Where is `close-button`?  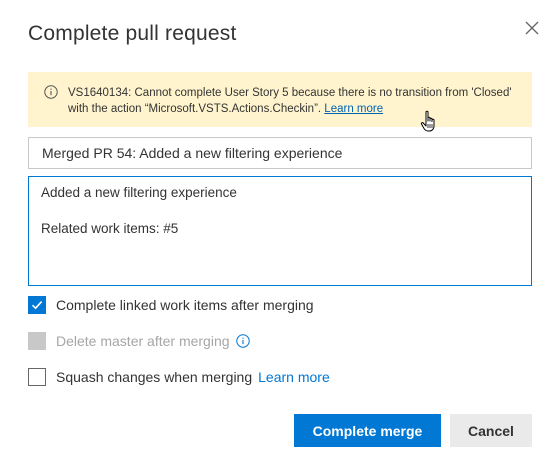 close-button is located at coordinates (532, 28).